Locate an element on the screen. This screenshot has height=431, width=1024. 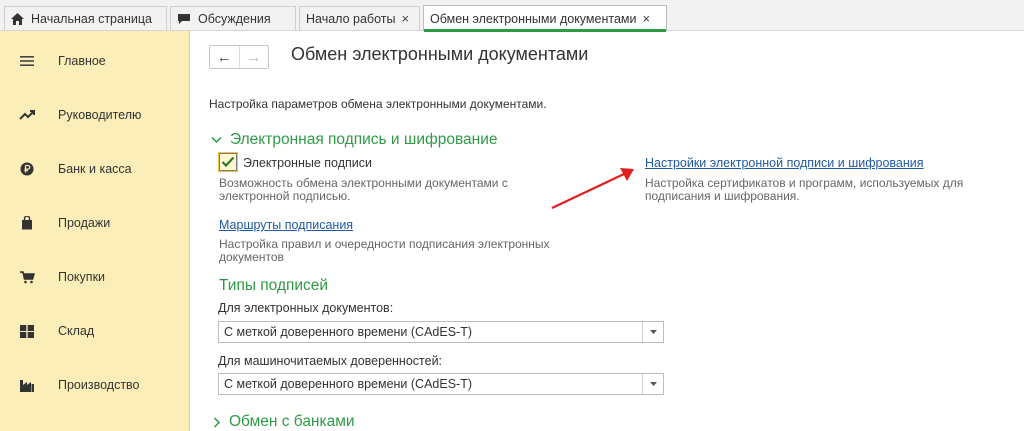
annotation-arrow-icon is located at coordinates (592, 188).